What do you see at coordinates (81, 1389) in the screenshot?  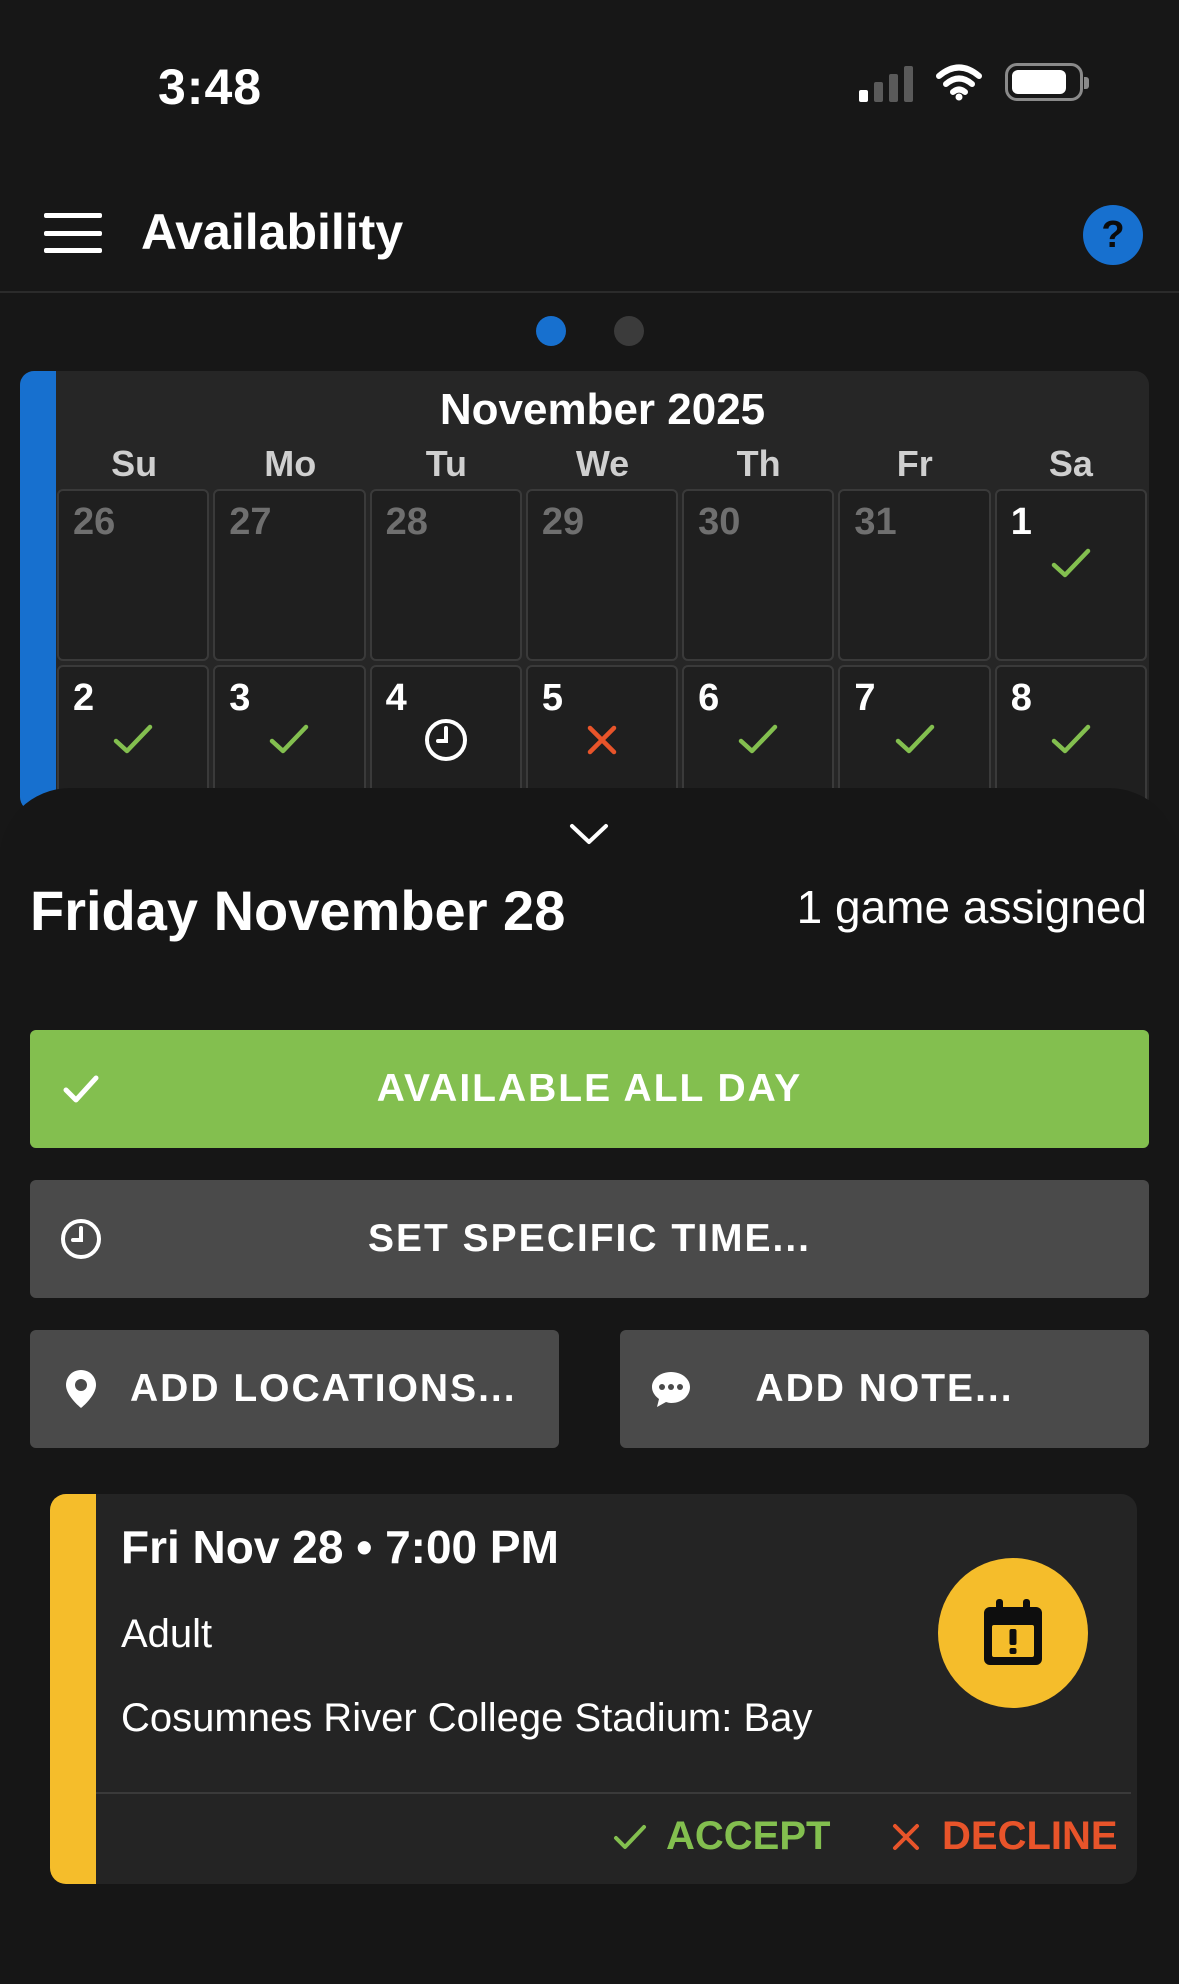 I see `location-pin-icon` at bounding box center [81, 1389].